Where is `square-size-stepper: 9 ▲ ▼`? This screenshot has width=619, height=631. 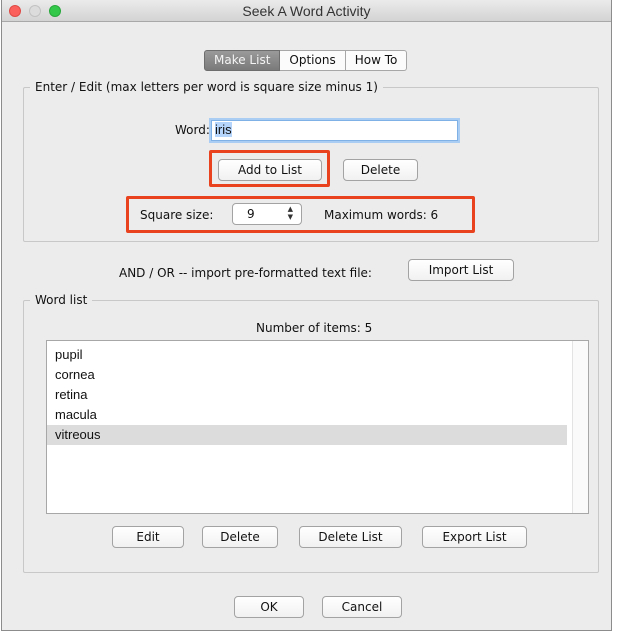
square-size-stepper: 9 ▲ ▼ is located at coordinates (267, 214).